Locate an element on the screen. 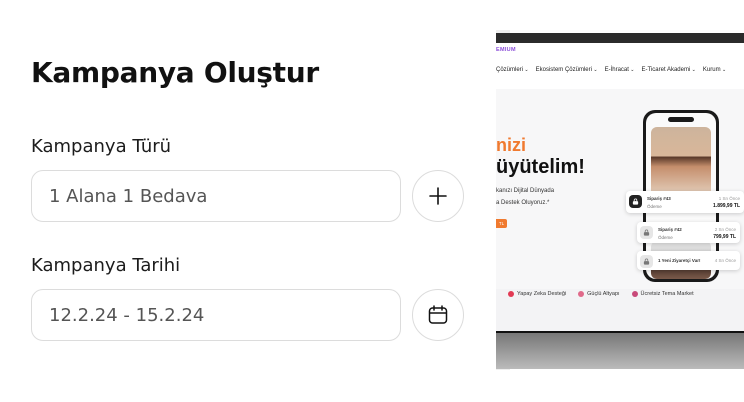 This screenshot has width=744, height=402. preview-subtitle: a Destek Oluyoruz.* is located at coordinates (523, 203).